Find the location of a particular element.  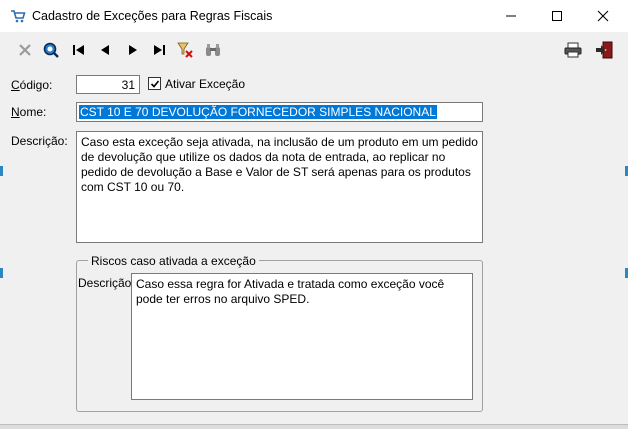

maximize-button is located at coordinates (557, 16).